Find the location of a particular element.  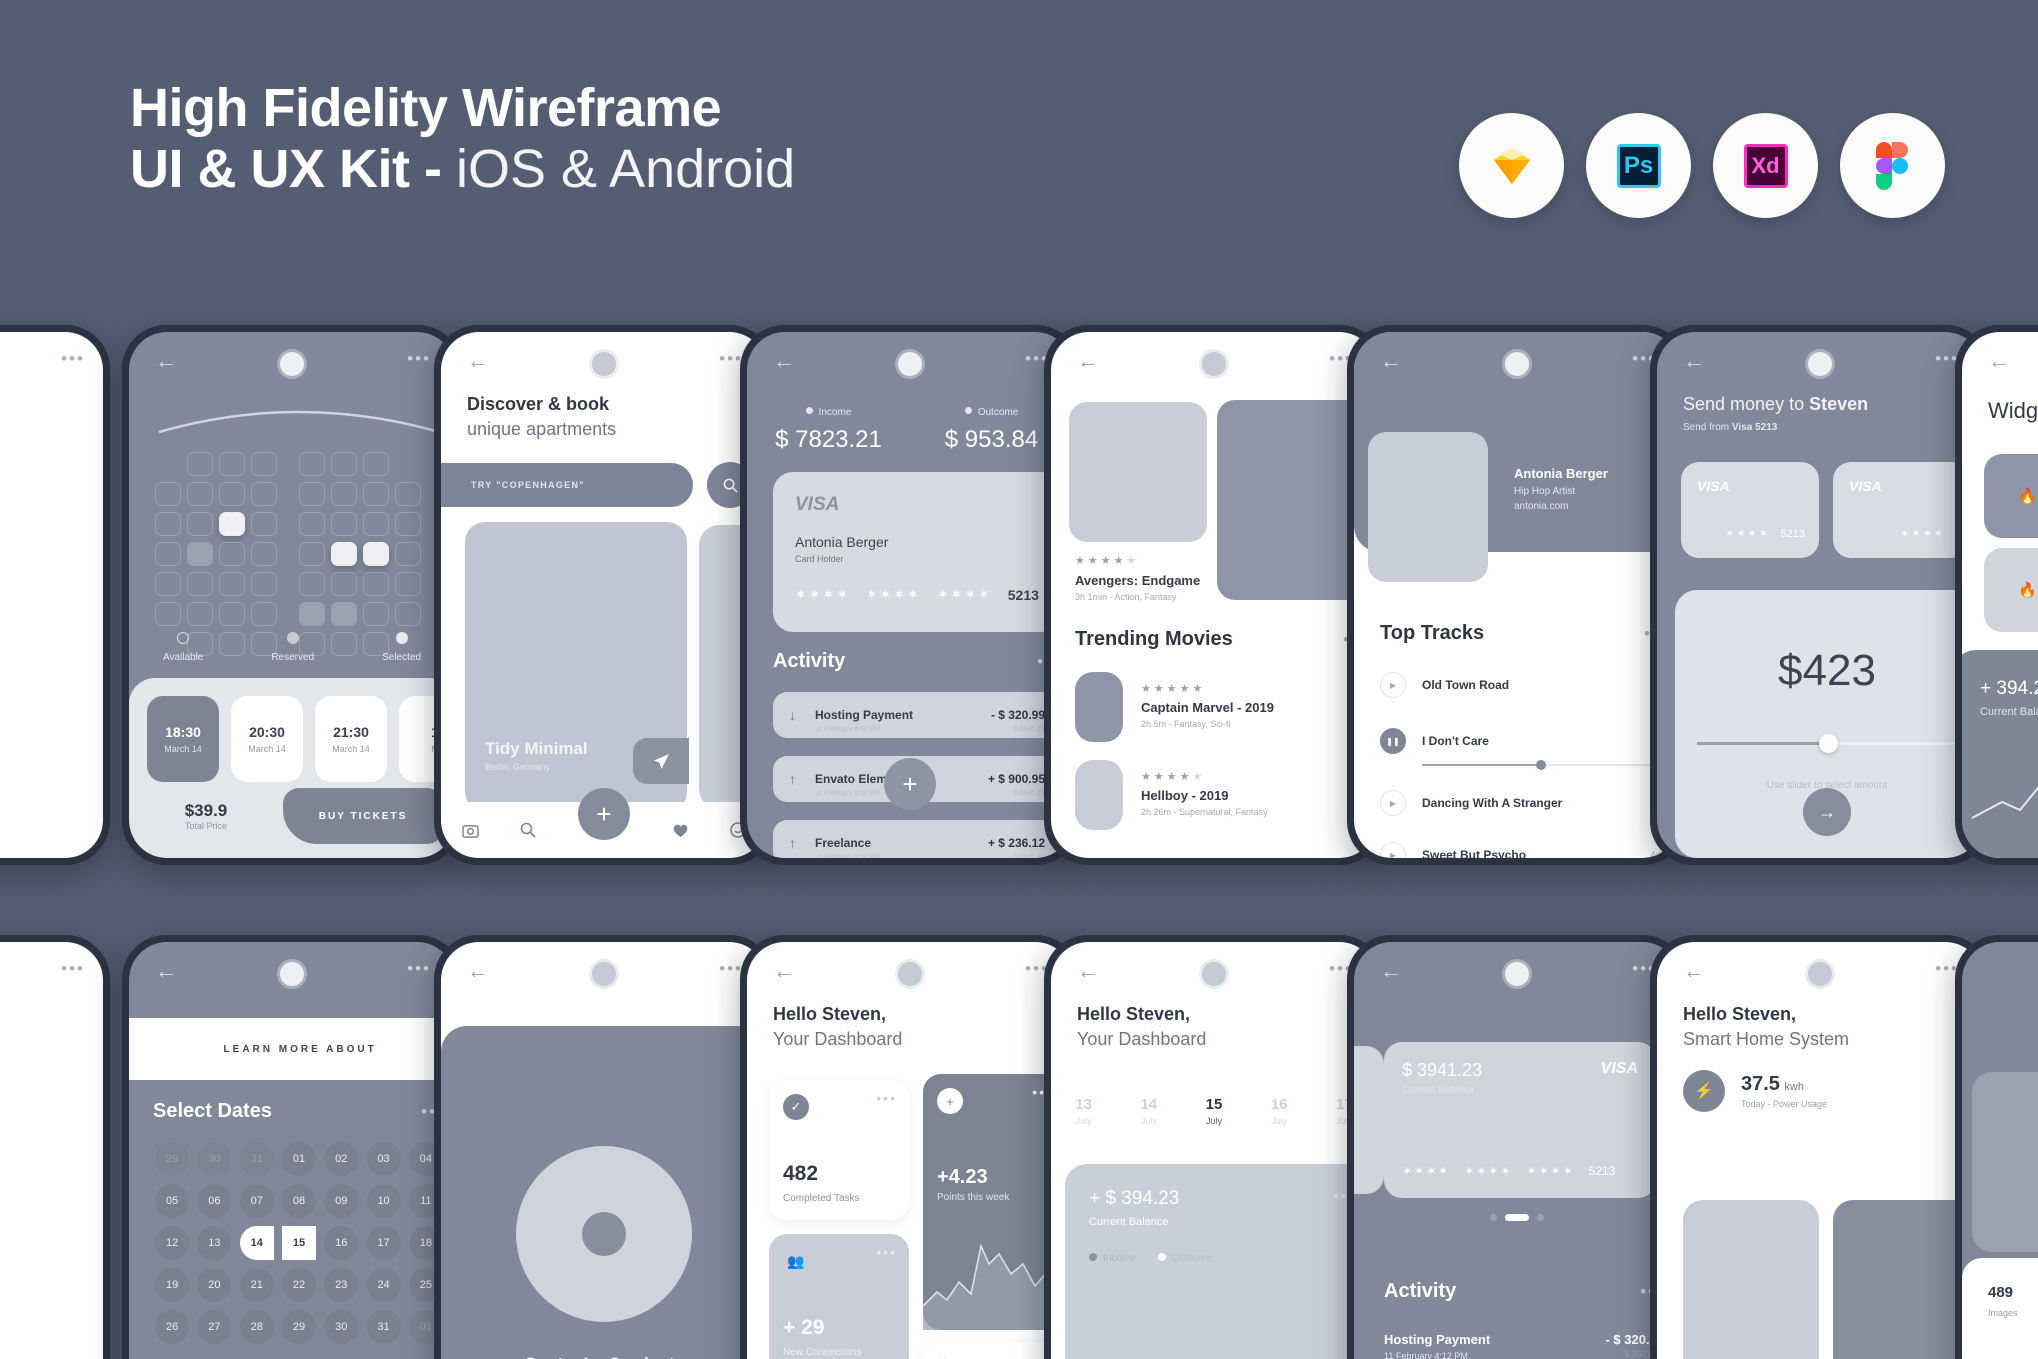

learn-more-banner: LEARN MORE ABOUT is located at coordinates (292, 1049).